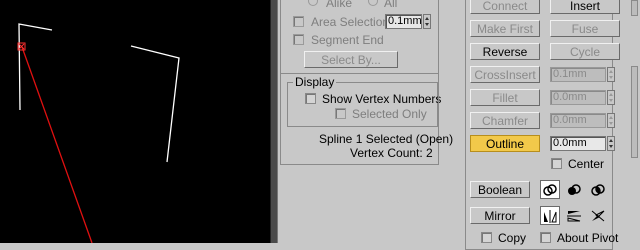 The height and width of the screenshot is (250, 640). I want to click on area-selection-label: Area Selection:, so click(352, 22).